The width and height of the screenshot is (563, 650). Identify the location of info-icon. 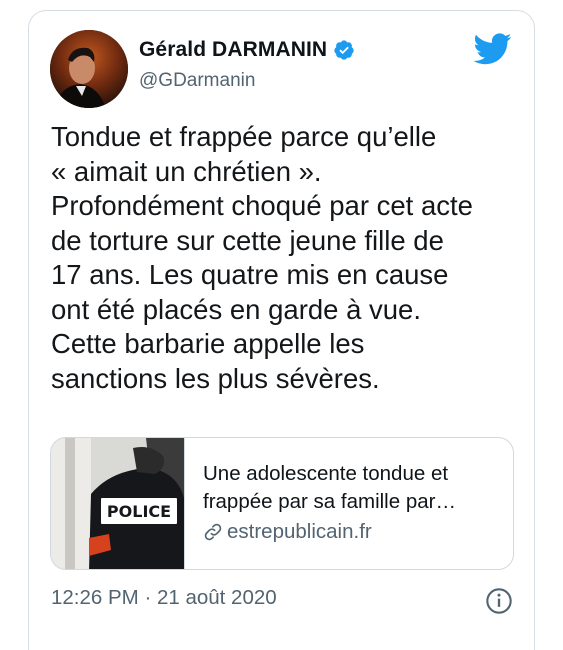
(499, 601).